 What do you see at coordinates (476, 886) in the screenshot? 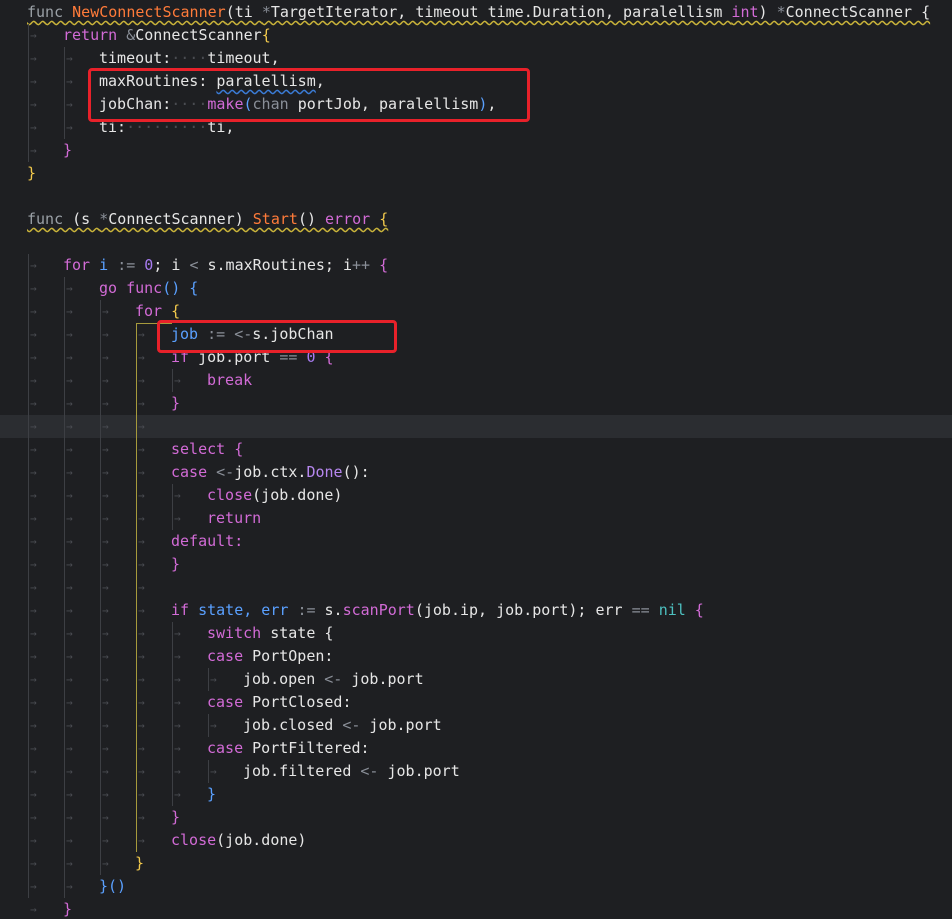
I see `code-line: → →}()` at bounding box center [476, 886].